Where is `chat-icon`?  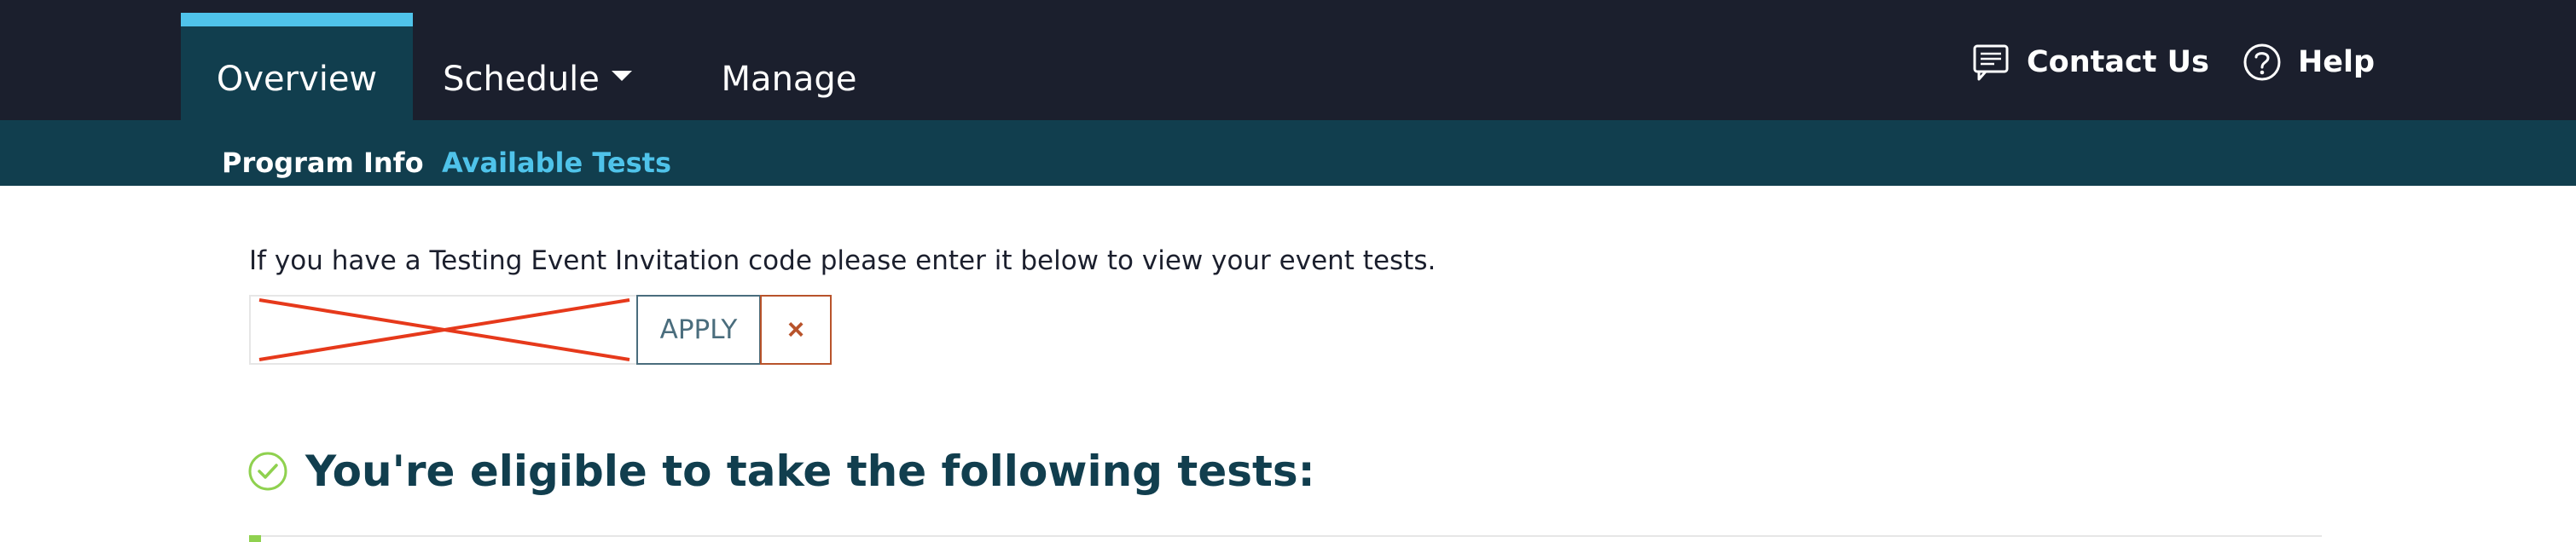
chat-icon is located at coordinates (1991, 62).